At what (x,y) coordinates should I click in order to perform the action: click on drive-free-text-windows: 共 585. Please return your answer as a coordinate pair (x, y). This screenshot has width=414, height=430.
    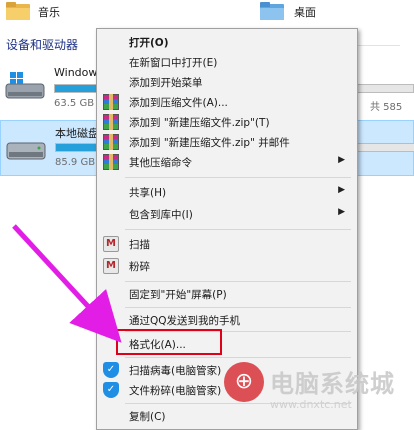
    Looking at the image, I should click on (386, 107).